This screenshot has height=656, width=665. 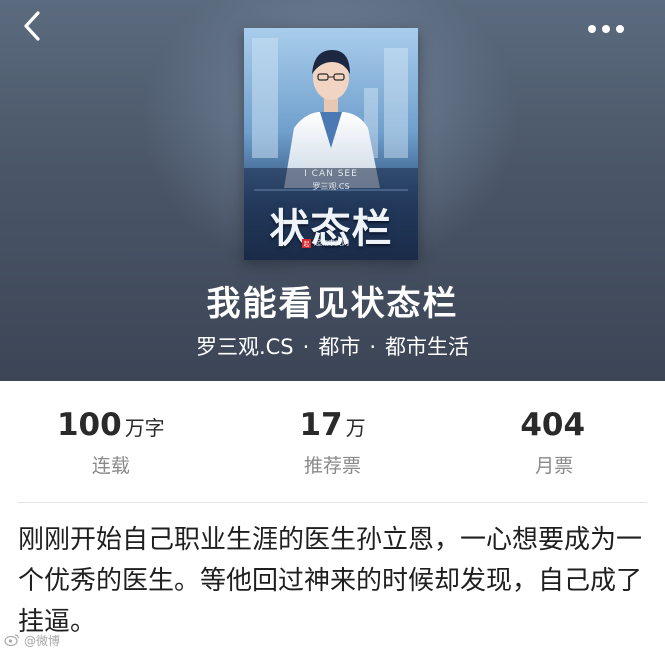 I want to click on cover-subtitle: I CAN SEE, so click(x=331, y=174).